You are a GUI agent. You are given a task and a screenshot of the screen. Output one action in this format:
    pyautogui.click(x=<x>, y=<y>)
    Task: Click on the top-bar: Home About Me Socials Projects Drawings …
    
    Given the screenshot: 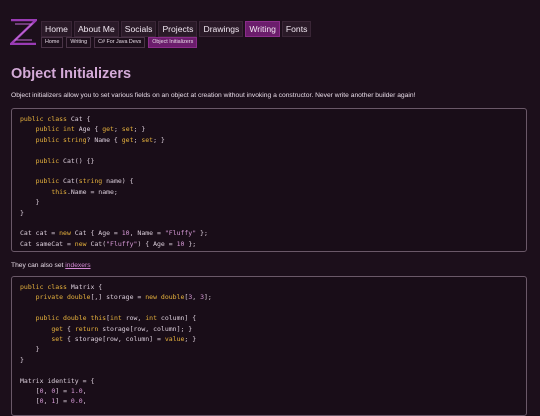 What is the action you would take?
    pyautogui.click(x=270, y=26)
    